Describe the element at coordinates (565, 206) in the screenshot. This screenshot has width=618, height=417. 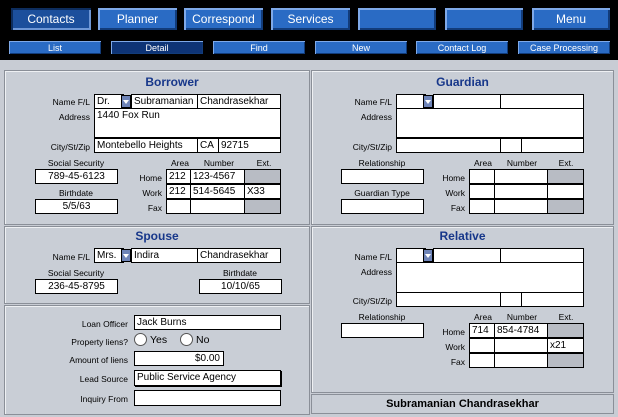
I see `guardian-fax-ext` at that location.